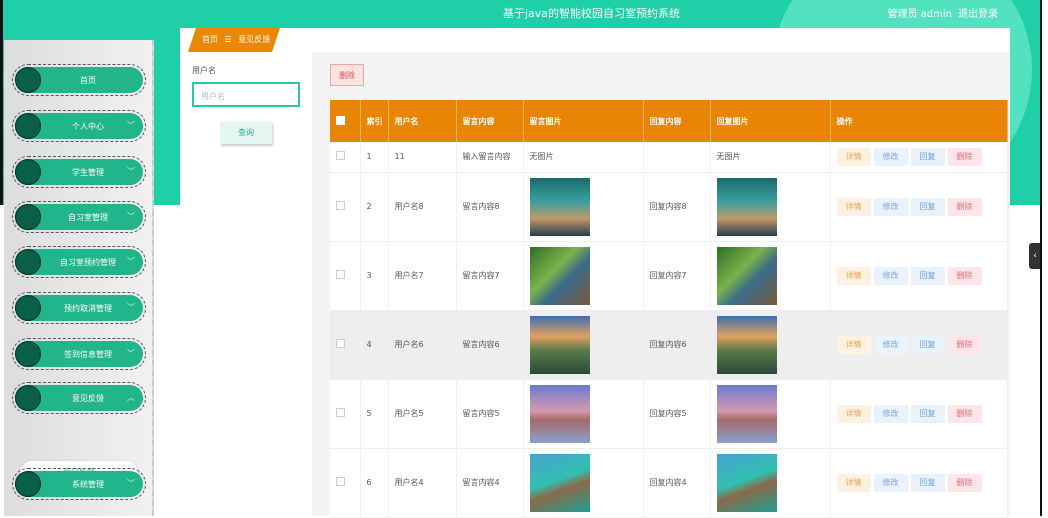 This screenshot has width=1048, height=518. I want to click on cell-username: 11, so click(422, 157).